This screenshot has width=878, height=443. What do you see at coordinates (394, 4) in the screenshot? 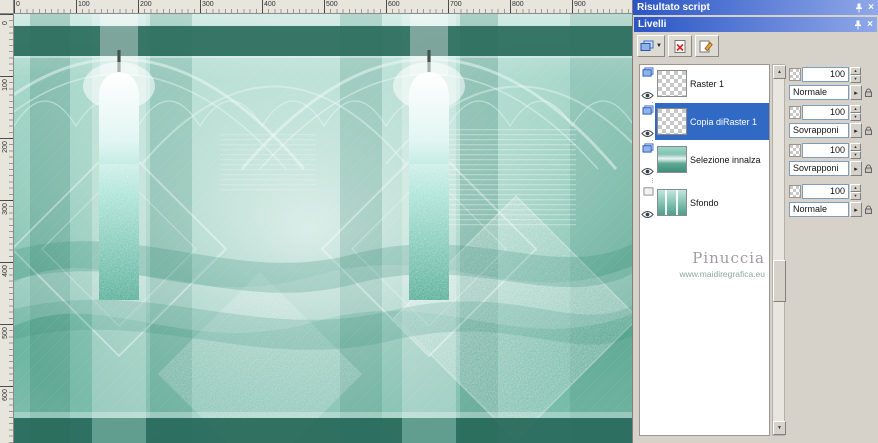
I see `ruler-label-h: 600` at bounding box center [394, 4].